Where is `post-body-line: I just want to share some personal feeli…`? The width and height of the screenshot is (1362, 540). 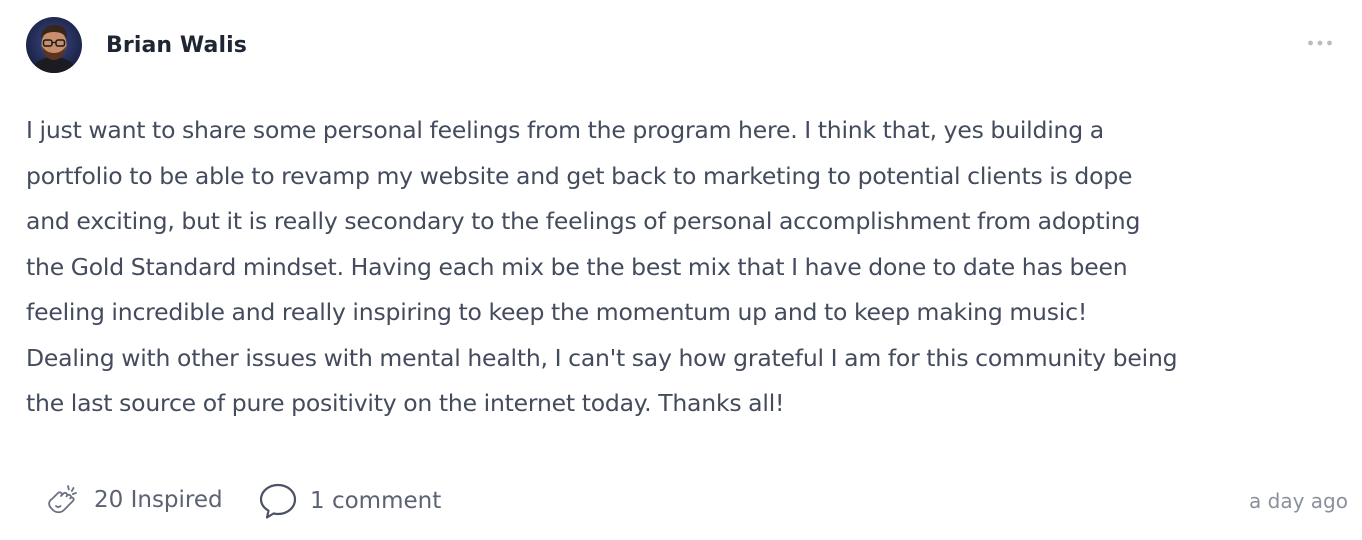 post-body-line: I just want to share some personal feeli… is located at coordinates (565, 130).